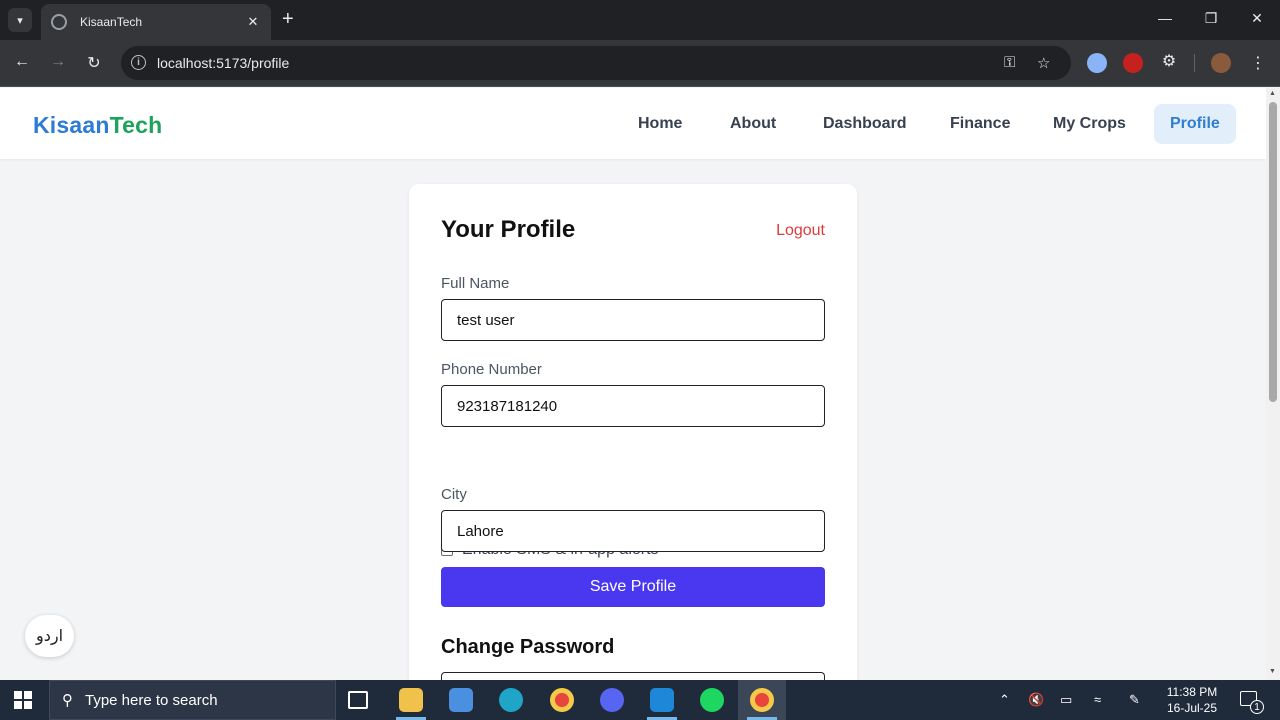 The height and width of the screenshot is (720, 1280). Describe the element at coordinates (491, 369) in the screenshot. I see `phone-number-label: Phone Number` at that location.